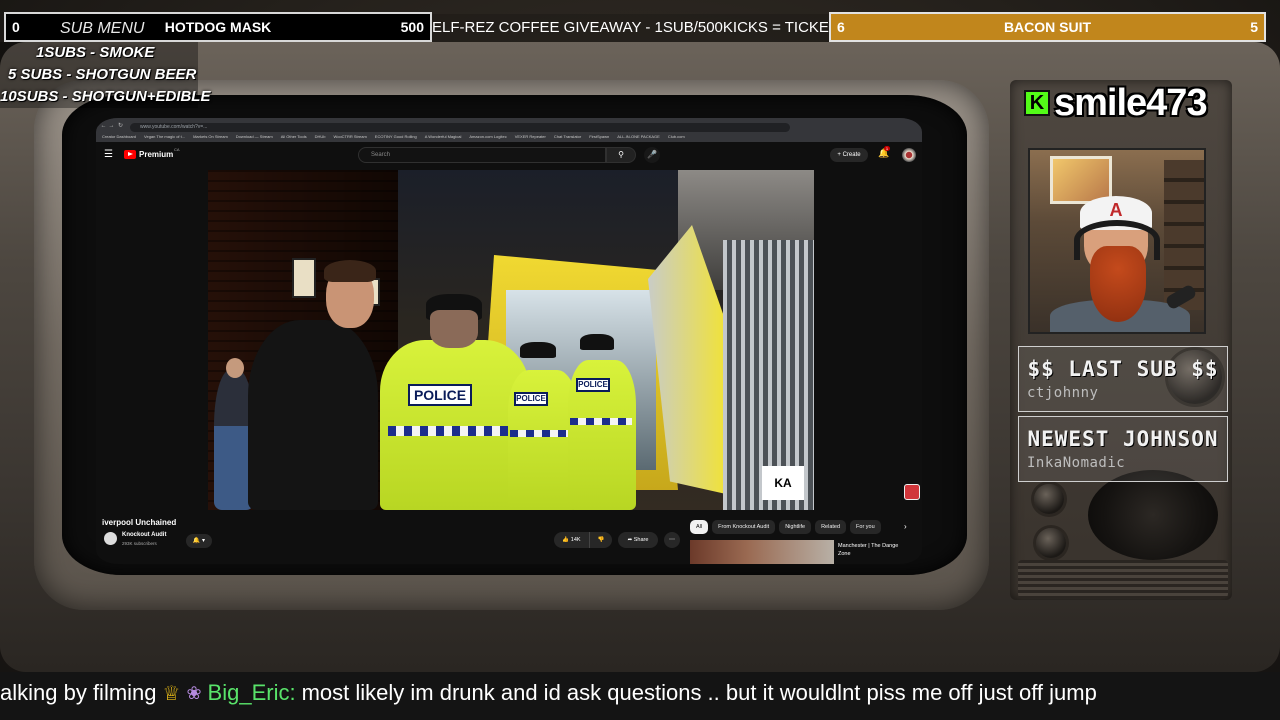 The height and width of the screenshot is (720, 1280). What do you see at coordinates (530, 137) in the screenshot?
I see `bookmark-item: VEXER Repeater` at bounding box center [530, 137].